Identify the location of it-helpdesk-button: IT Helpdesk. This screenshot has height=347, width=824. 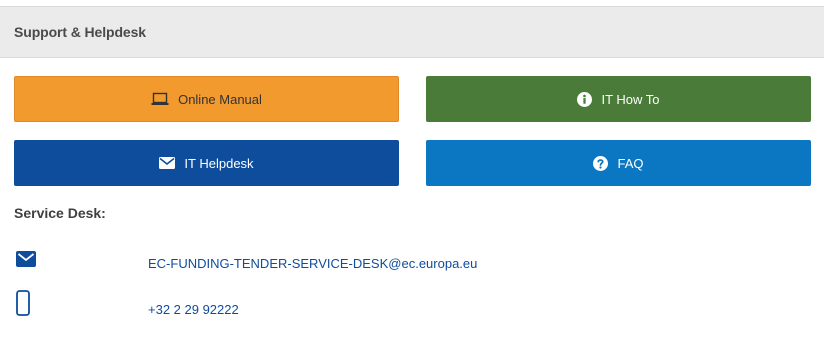
(206, 163).